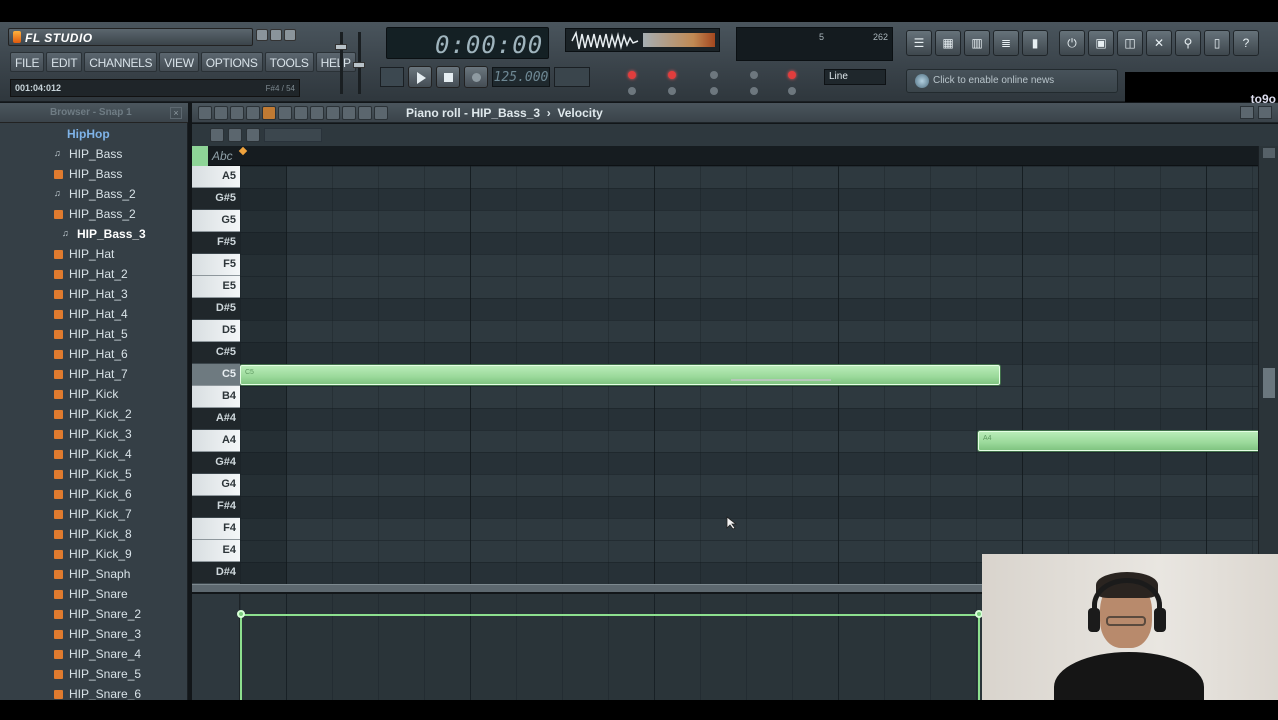 The image size is (1278, 720). What do you see at coordinates (94, 454) in the screenshot?
I see `browser-item: HIP_Kick_4` at bounding box center [94, 454].